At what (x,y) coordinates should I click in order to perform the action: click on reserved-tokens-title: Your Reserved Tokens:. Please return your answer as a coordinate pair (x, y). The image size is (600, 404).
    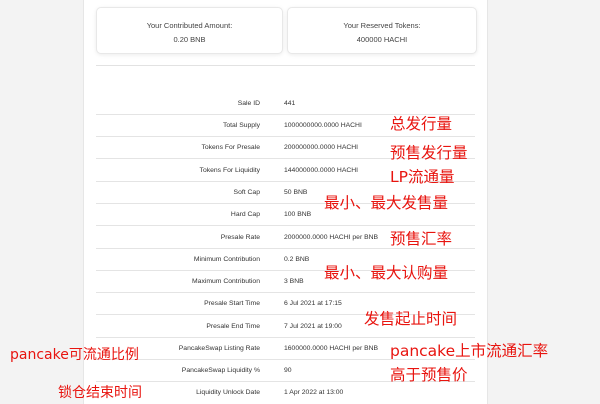
    Looking at the image, I should click on (382, 25).